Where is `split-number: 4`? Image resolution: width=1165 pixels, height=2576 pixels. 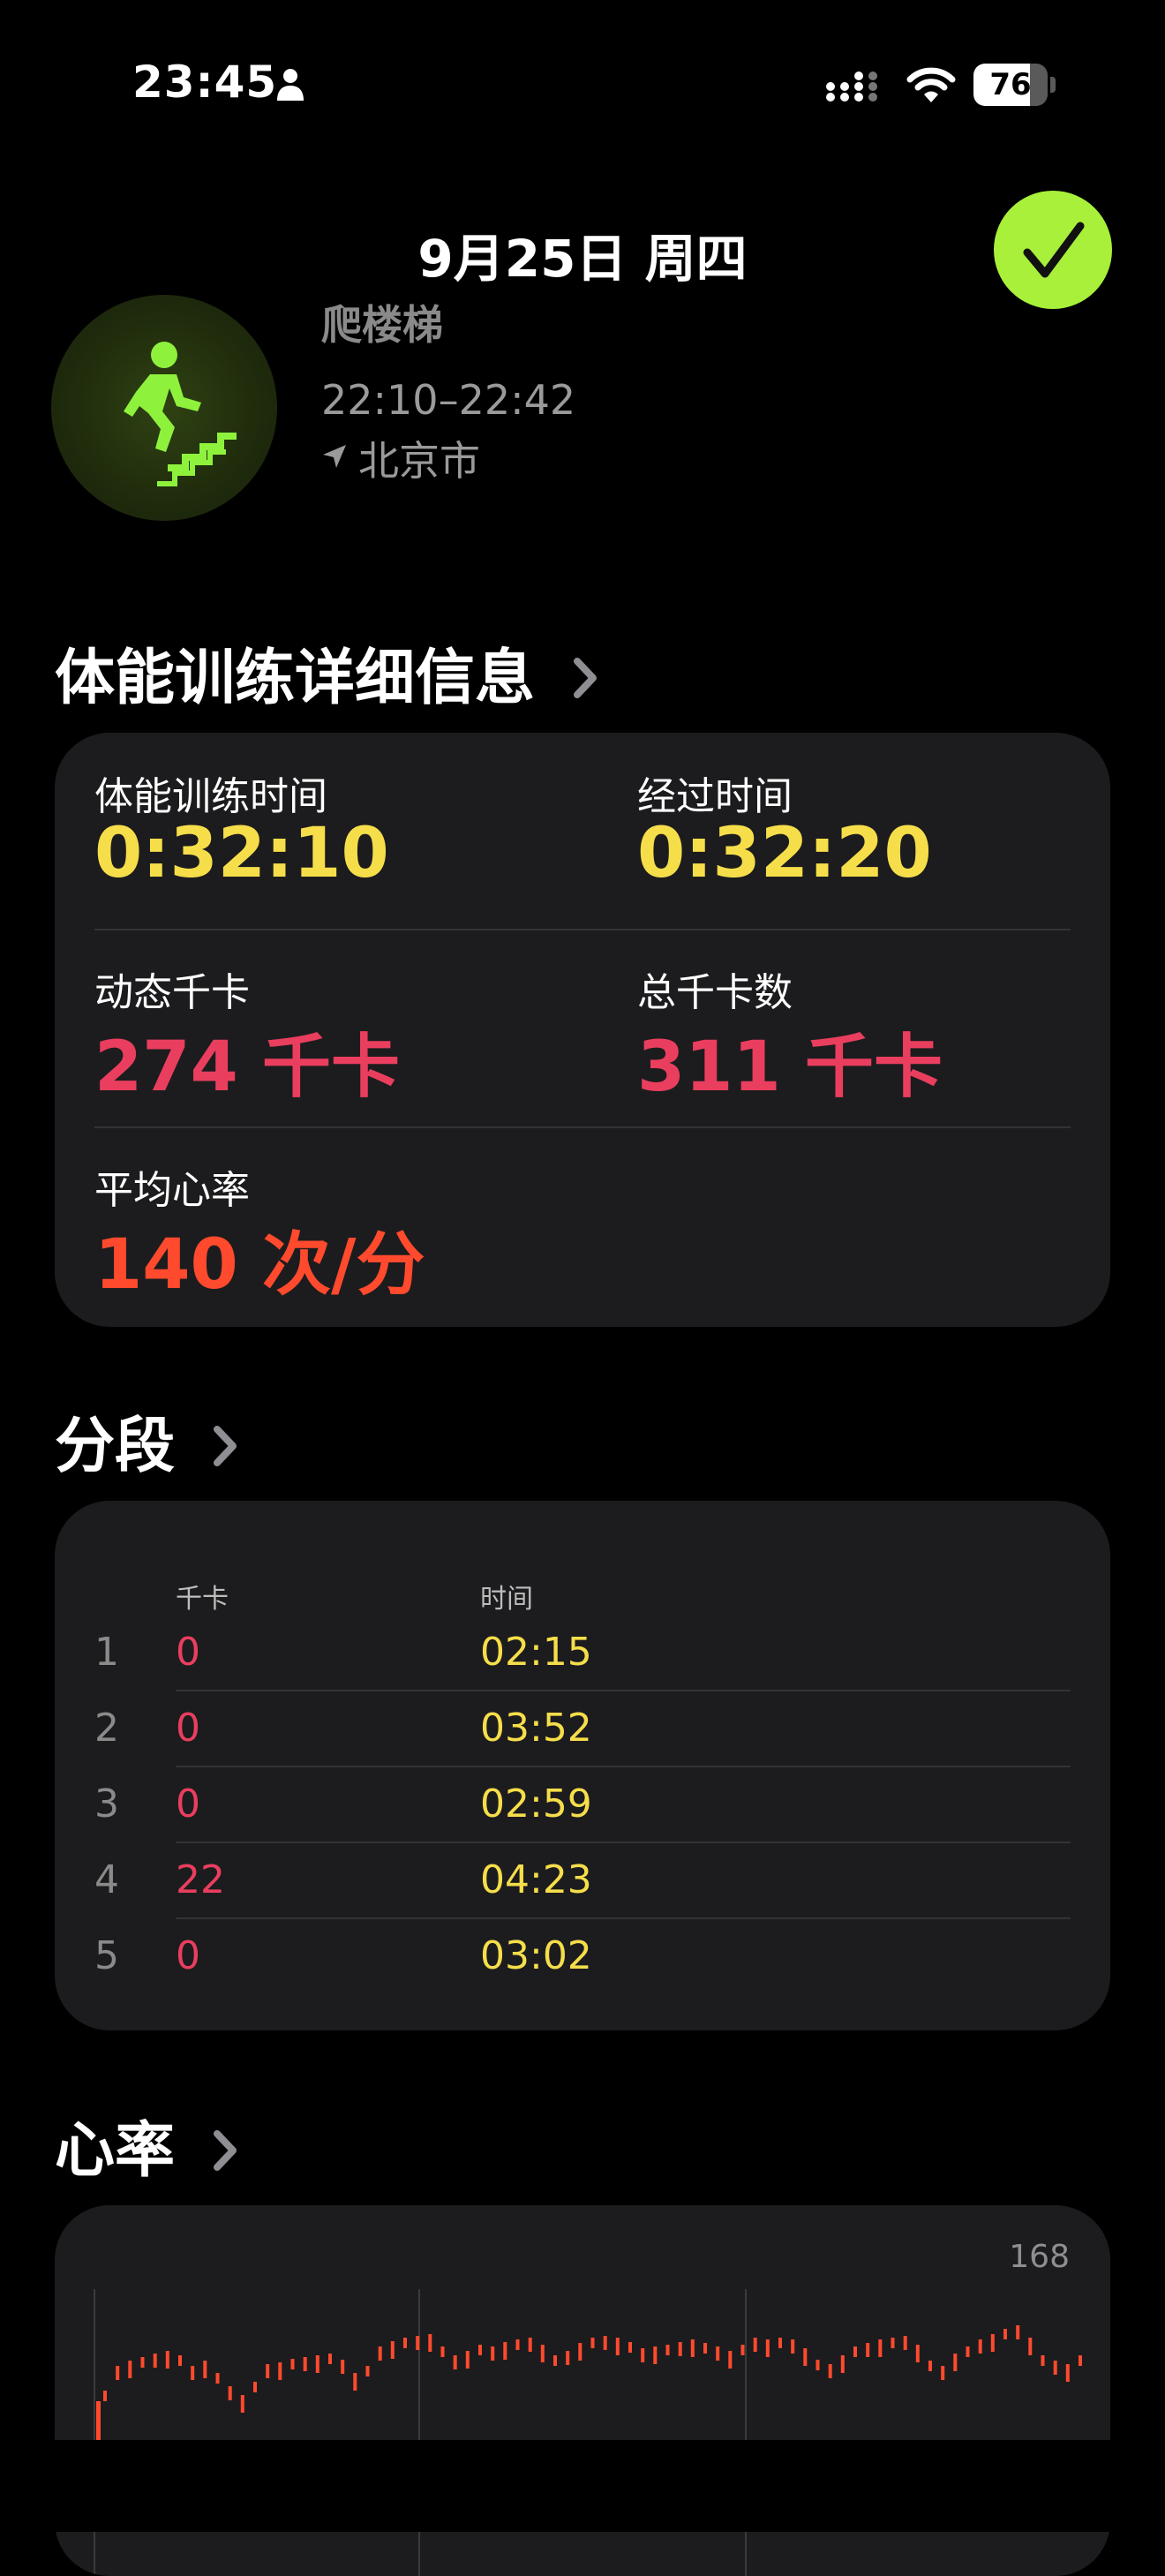 split-number: 4 is located at coordinates (107, 1880).